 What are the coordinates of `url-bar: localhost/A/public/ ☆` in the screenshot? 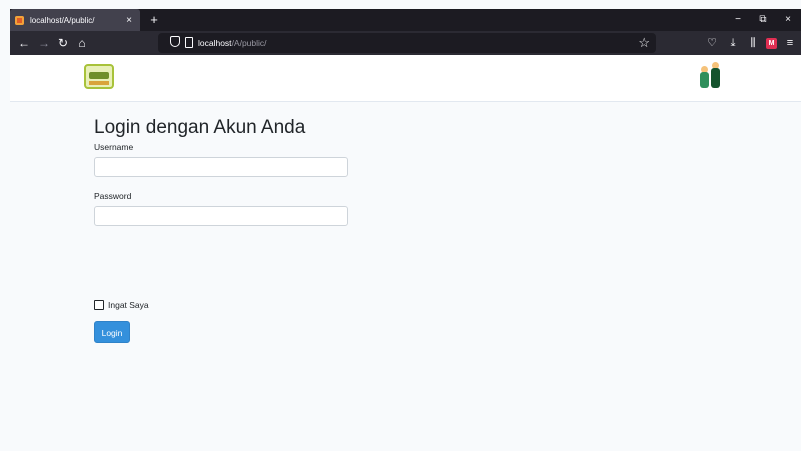 It's located at (407, 43).